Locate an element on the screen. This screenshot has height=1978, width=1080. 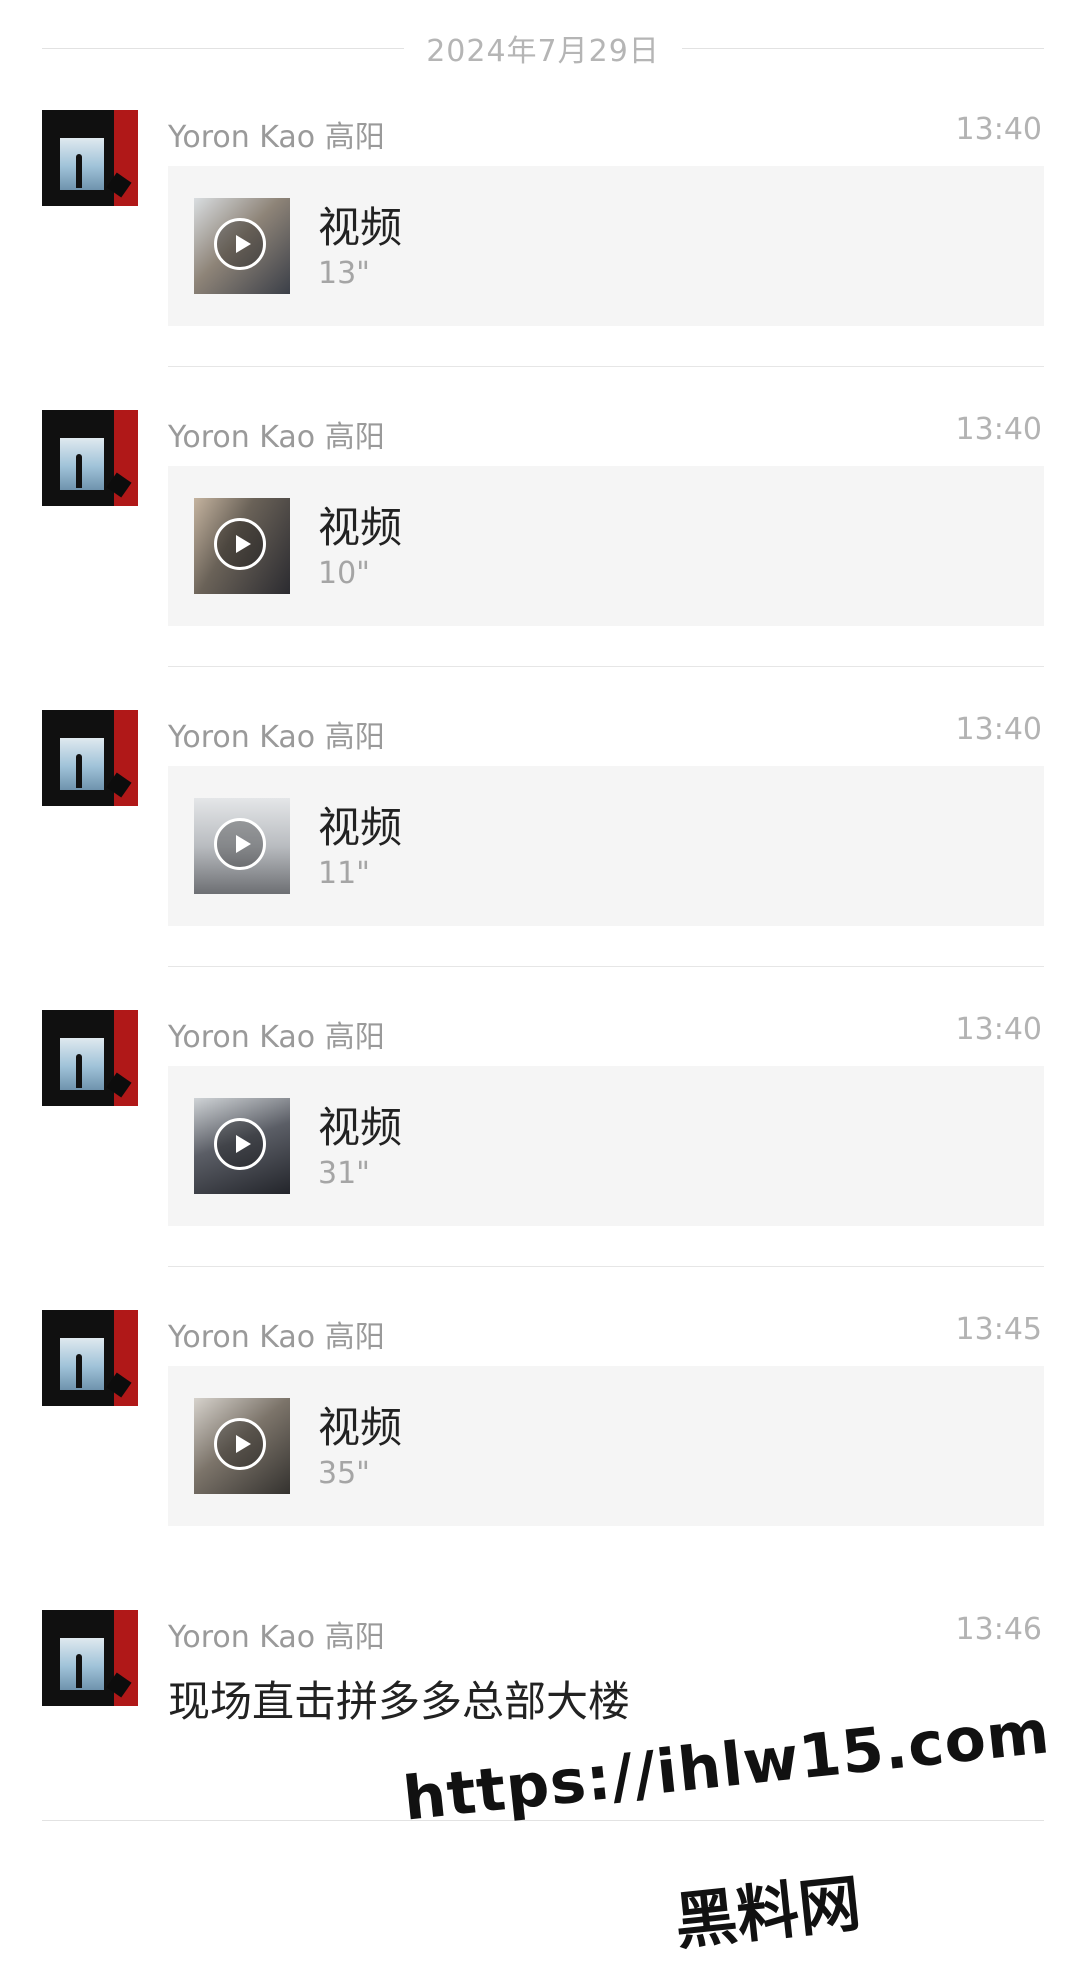
message-text: 现场直击拼多多总部大楼 is located at coordinates (399, 1698).